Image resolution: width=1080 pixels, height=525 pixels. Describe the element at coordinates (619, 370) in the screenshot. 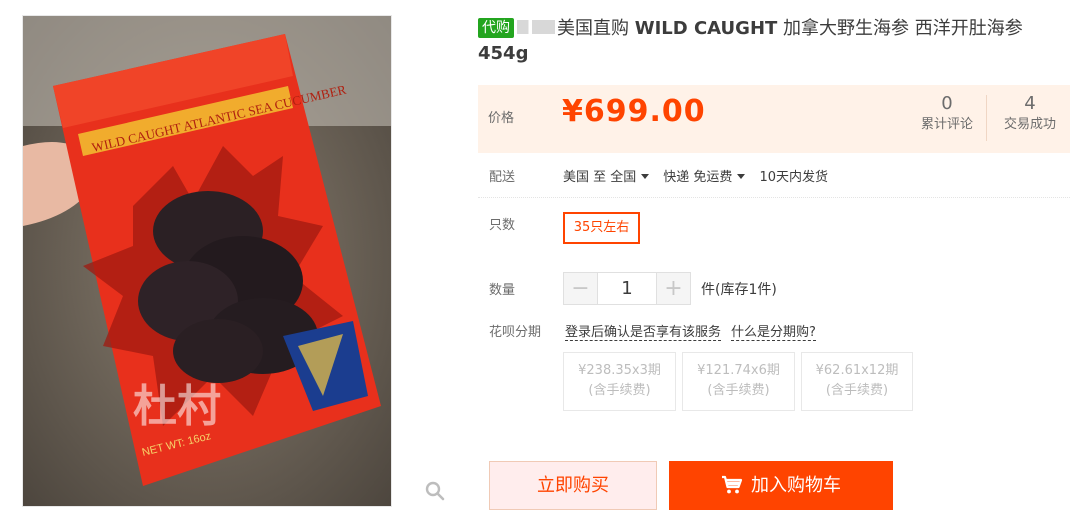

I see `installment-amount: ¥238.35x3期` at that location.